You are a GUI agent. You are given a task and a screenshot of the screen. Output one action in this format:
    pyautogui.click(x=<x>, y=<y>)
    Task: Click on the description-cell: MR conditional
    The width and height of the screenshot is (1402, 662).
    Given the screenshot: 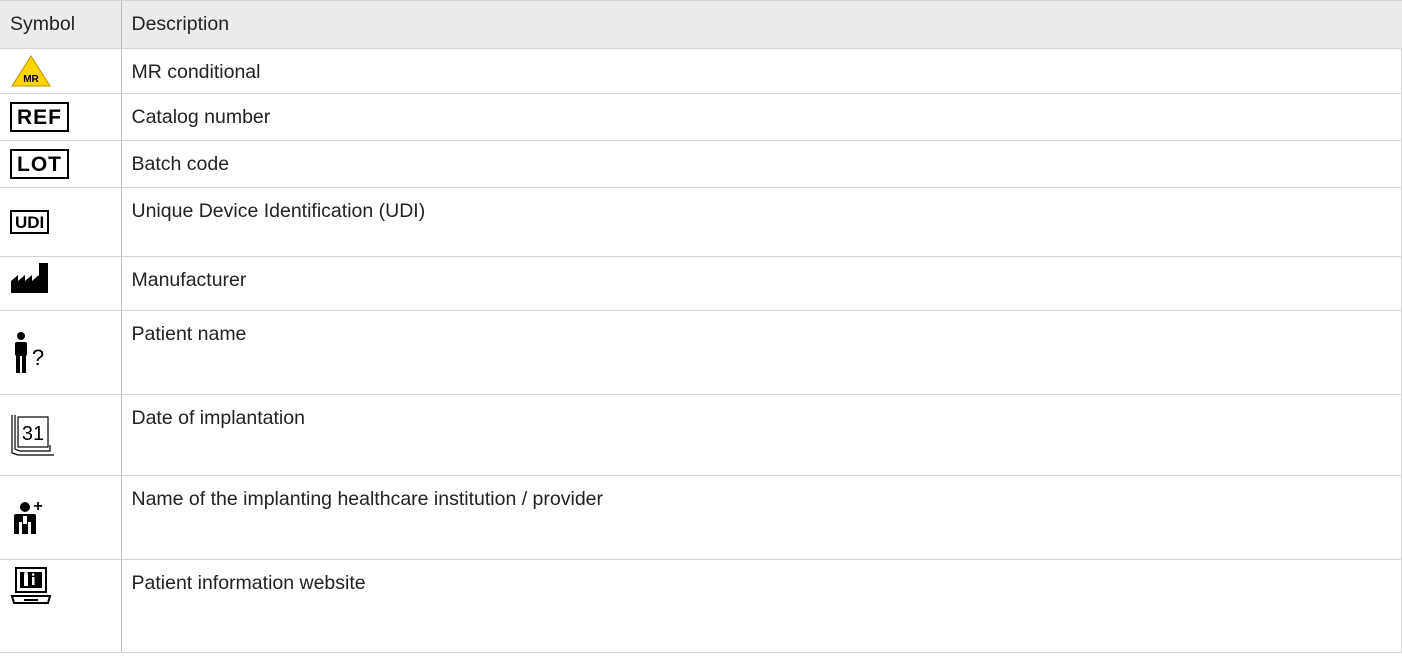 What is the action you would take?
    pyautogui.click(x=761, y=71)
    